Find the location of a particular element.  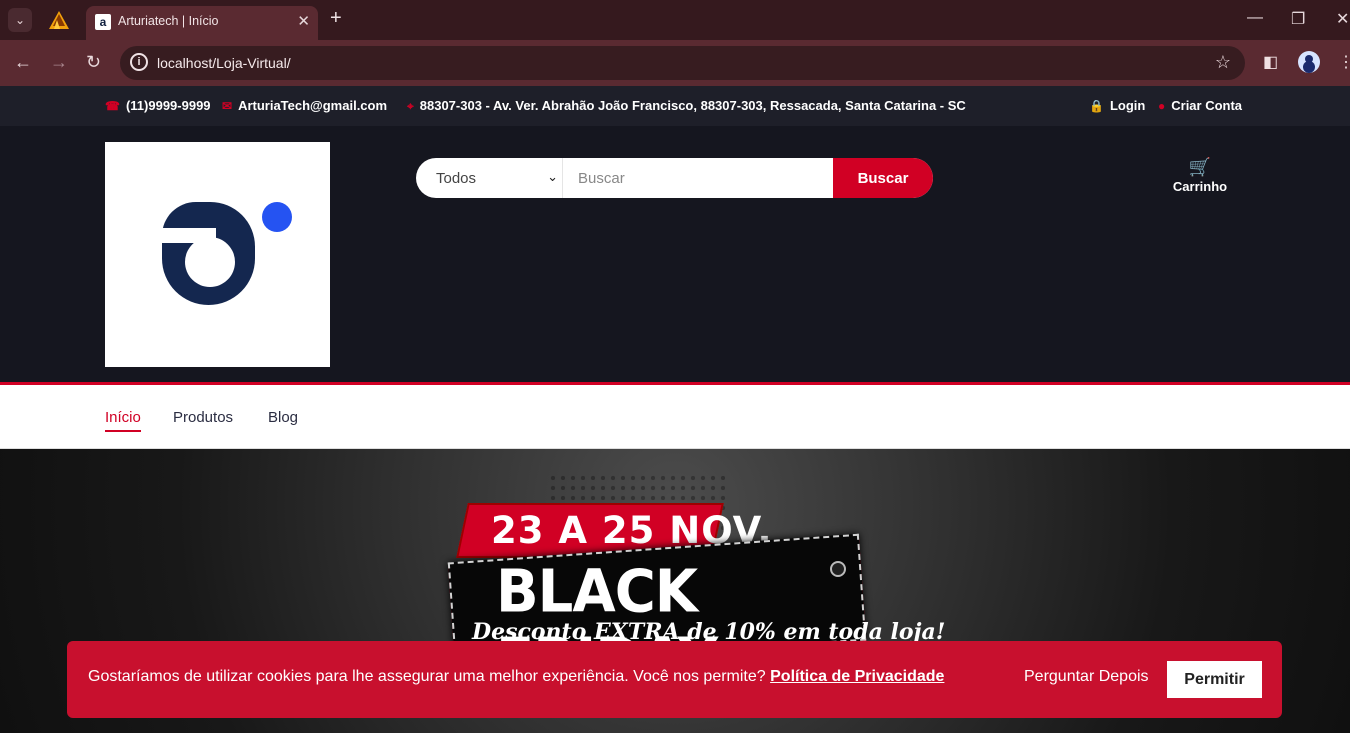

url-text: localhost/Loja-Virtual/ is located at coordinates (224, 63).